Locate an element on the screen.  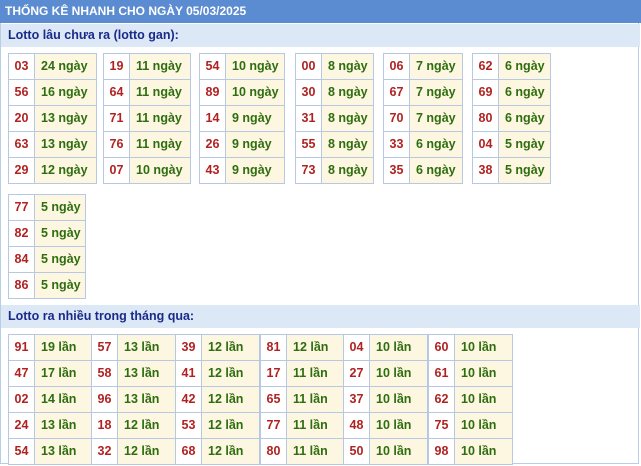
lotto-number: 61 is located at coordinates (442, 374).